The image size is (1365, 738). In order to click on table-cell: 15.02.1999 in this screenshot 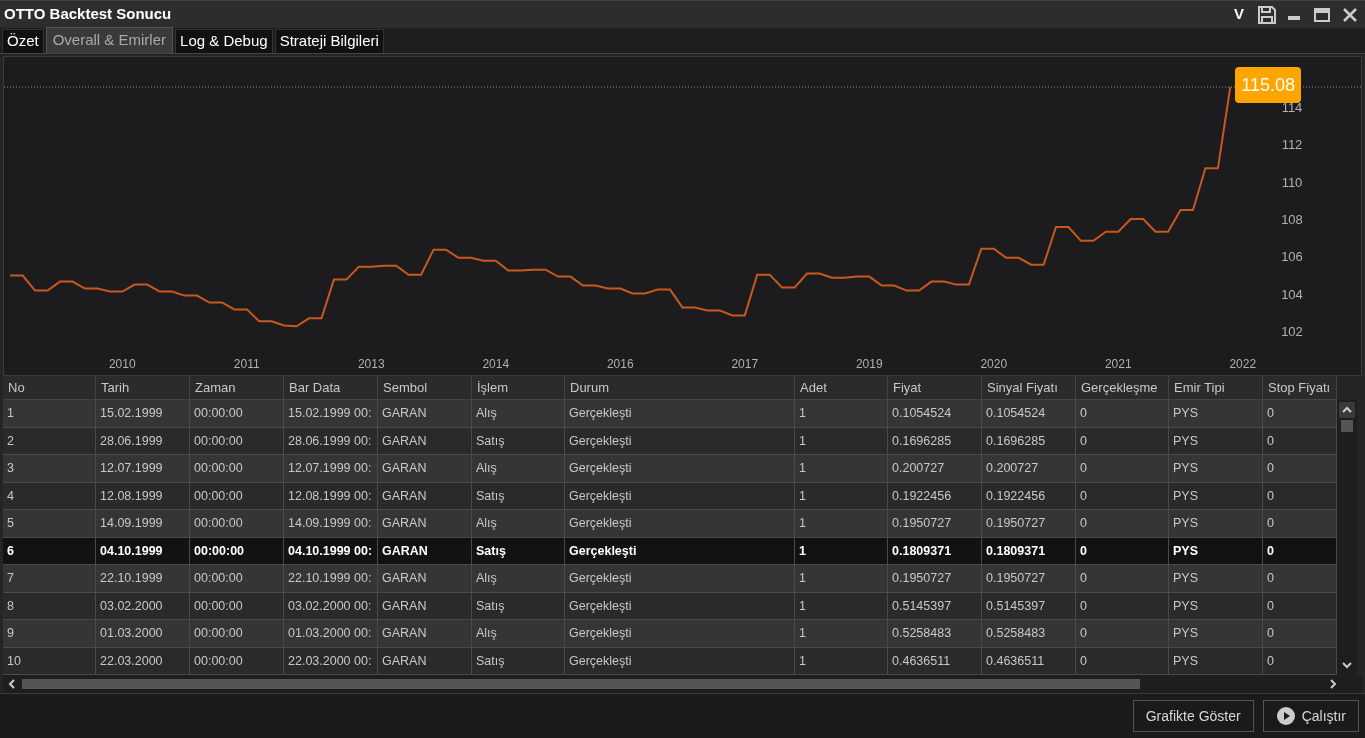, I will do `click(143, 414)`.